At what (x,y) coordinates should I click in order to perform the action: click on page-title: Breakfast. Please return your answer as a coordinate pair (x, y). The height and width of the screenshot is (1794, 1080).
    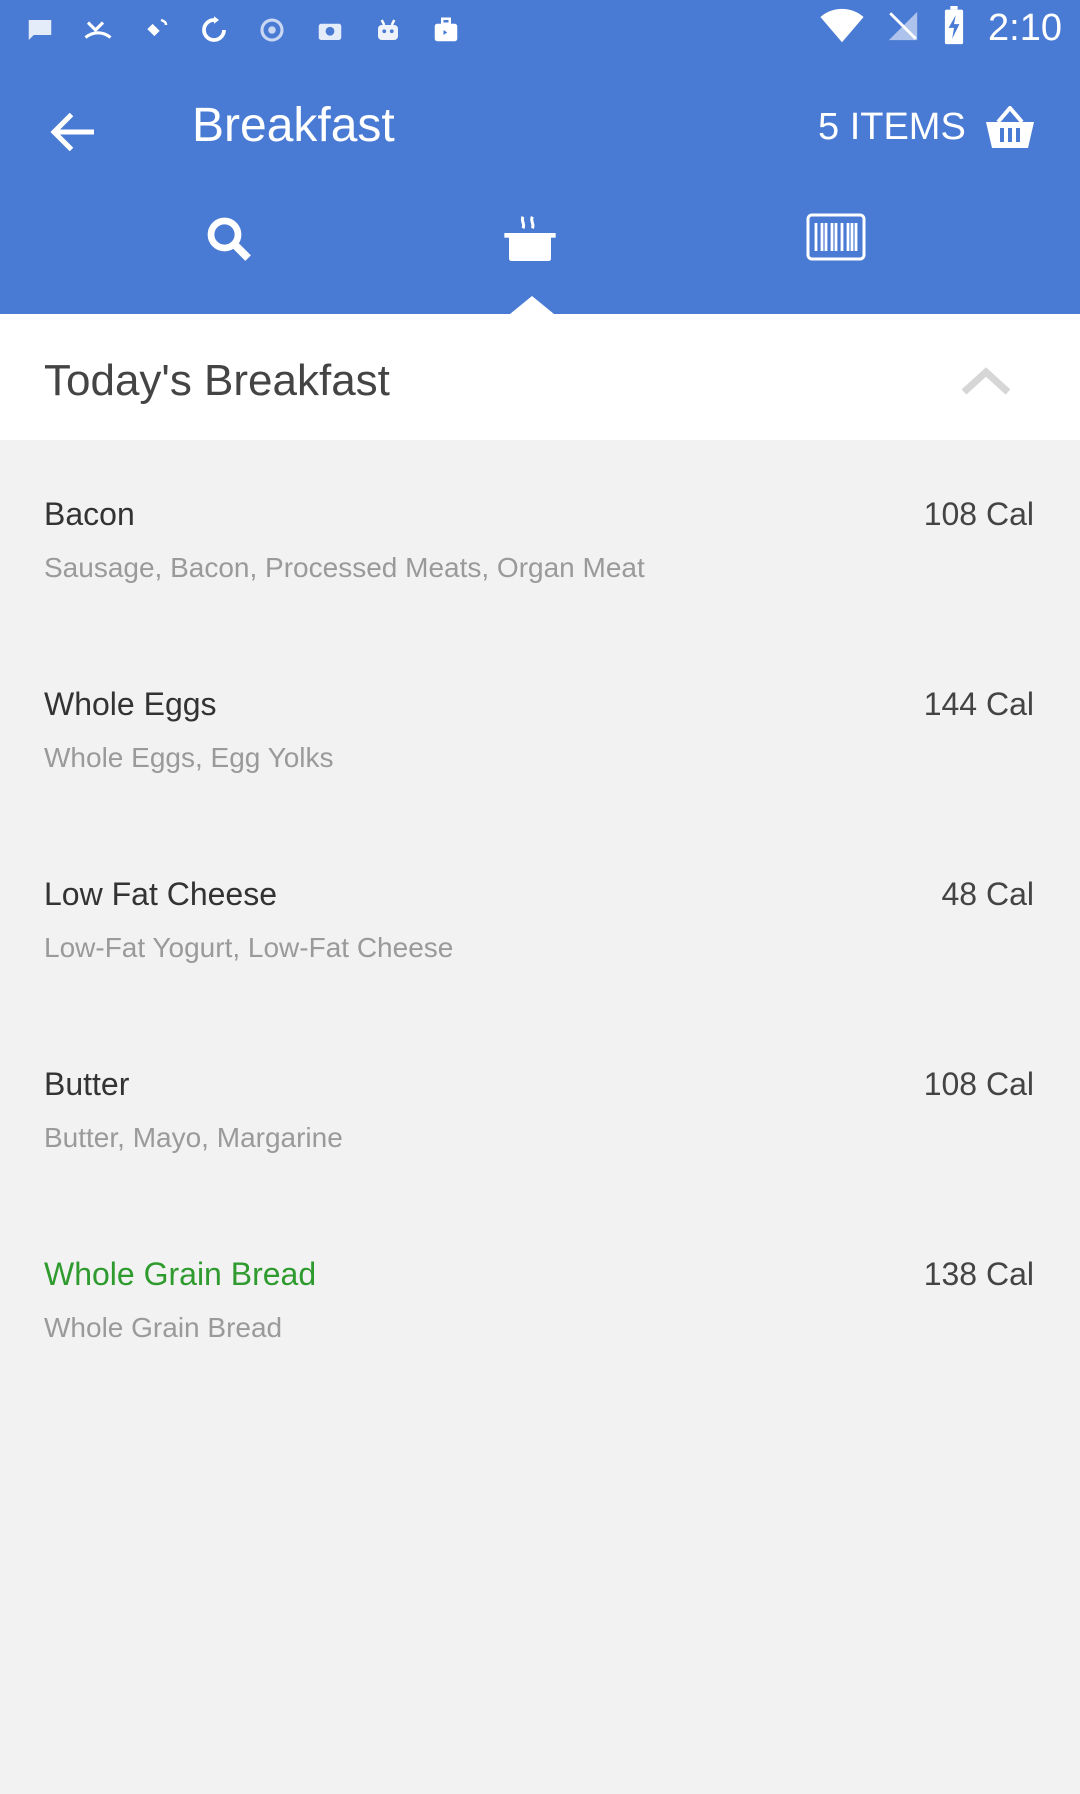
    Looking at the image, I should click on (293, 125).